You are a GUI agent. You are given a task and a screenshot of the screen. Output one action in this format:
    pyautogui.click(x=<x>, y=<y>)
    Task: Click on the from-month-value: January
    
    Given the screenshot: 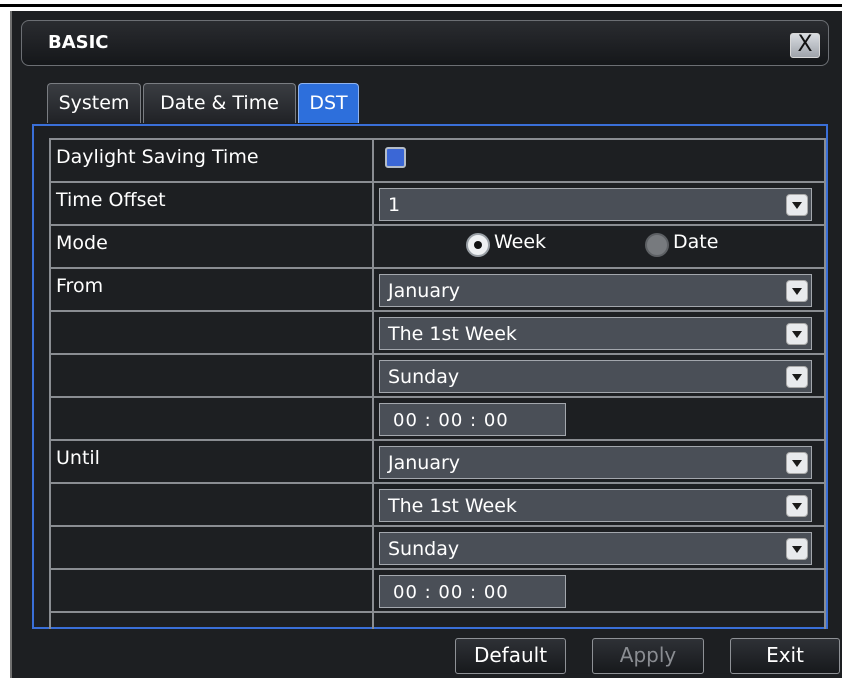 What is the action you would take?
    pyautogui.click(x=424, y=291)
    